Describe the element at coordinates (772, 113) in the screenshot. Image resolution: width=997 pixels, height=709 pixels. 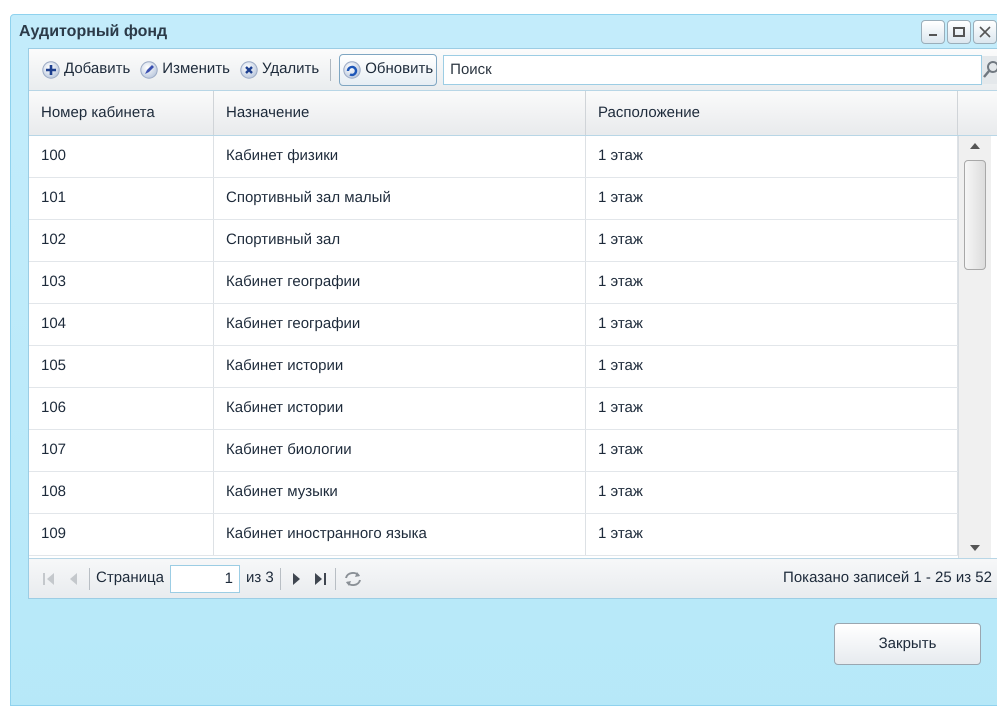
I see `column-header: Расположение` at that location.